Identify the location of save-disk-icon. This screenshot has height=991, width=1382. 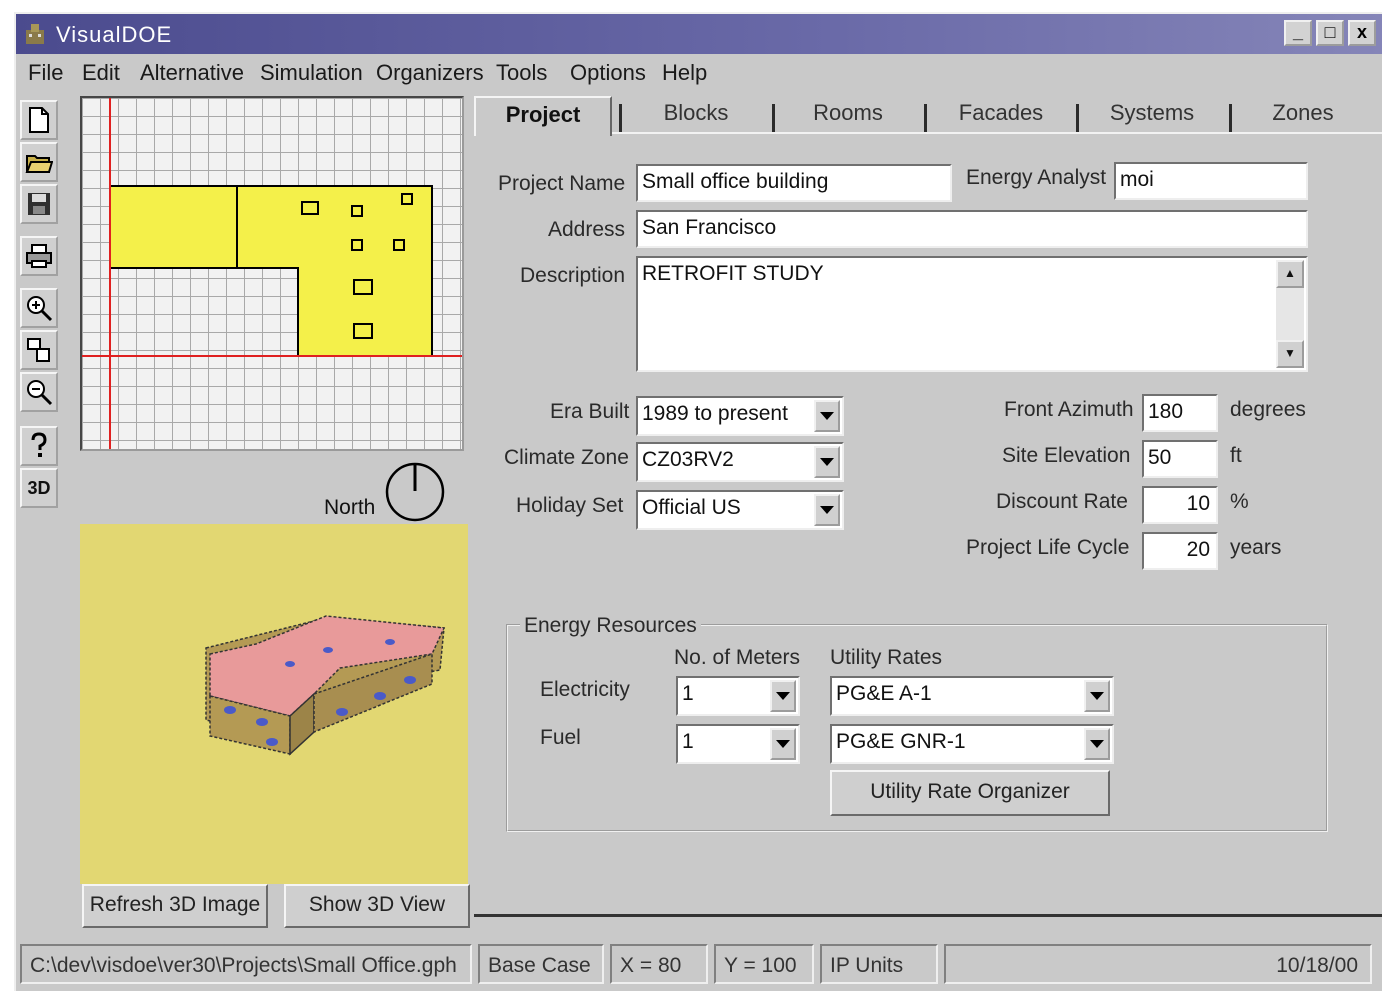
(39, 204).